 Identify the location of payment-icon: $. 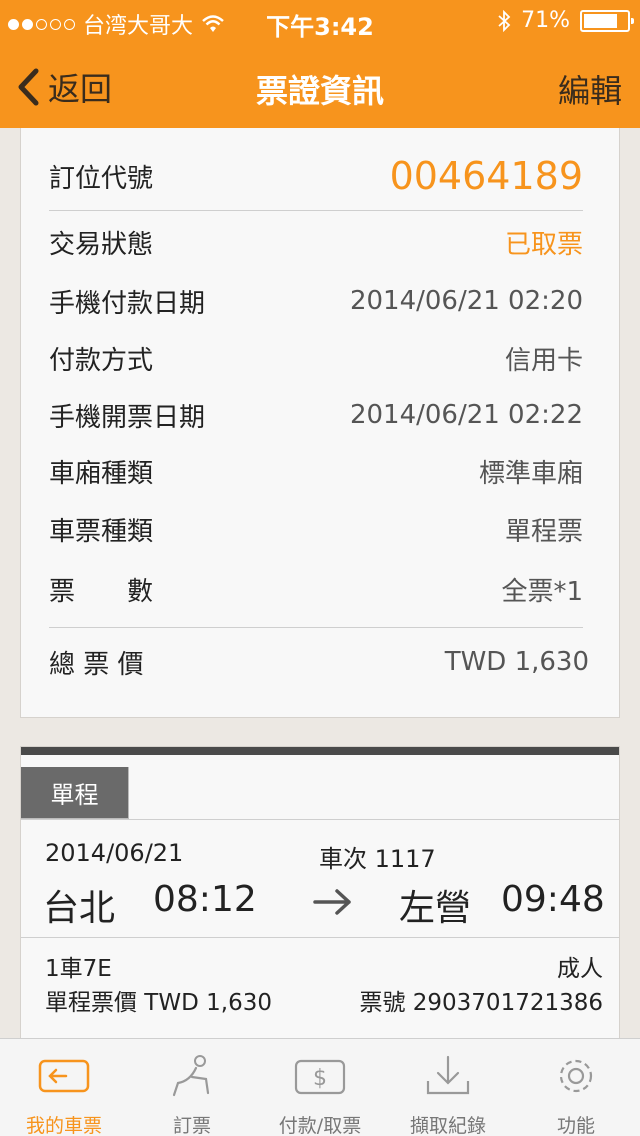
(320, 1077).